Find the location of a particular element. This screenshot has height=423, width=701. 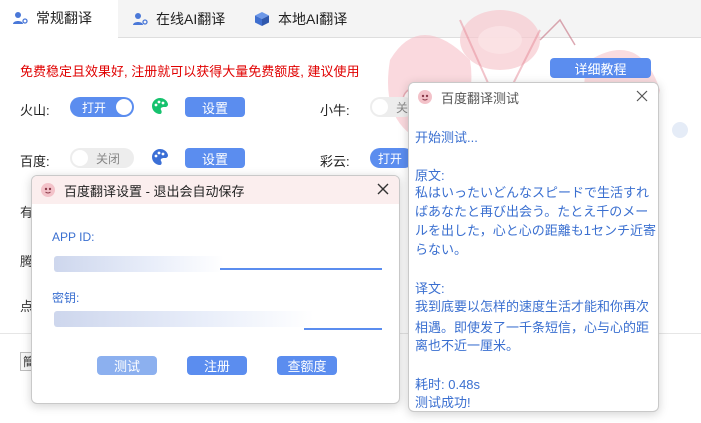

key-label: 密钥: is located at coordinates (66, 298).